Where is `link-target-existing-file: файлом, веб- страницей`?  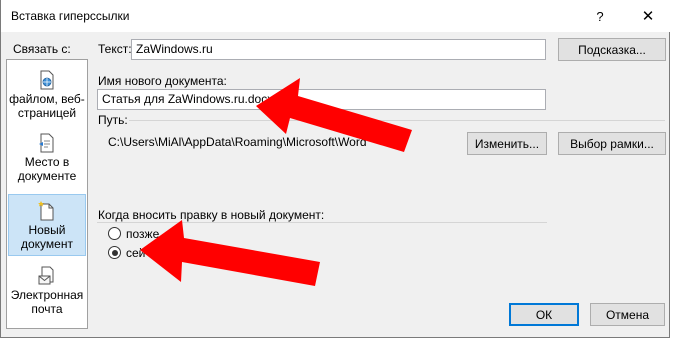
link-target-existing-file: файлом, веб- страницей is located at coordinates (47, 96).